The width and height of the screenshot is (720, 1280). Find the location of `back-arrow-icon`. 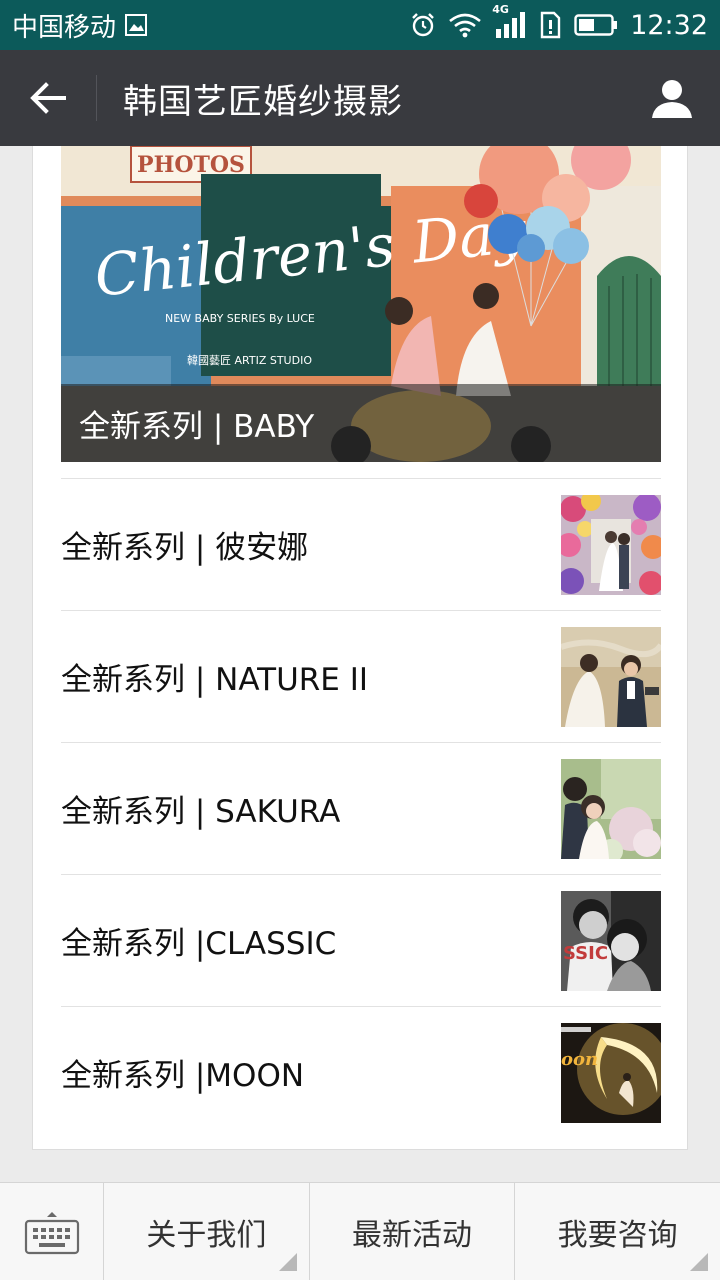

back-arrow-icon is located at coordinates (48, 98).